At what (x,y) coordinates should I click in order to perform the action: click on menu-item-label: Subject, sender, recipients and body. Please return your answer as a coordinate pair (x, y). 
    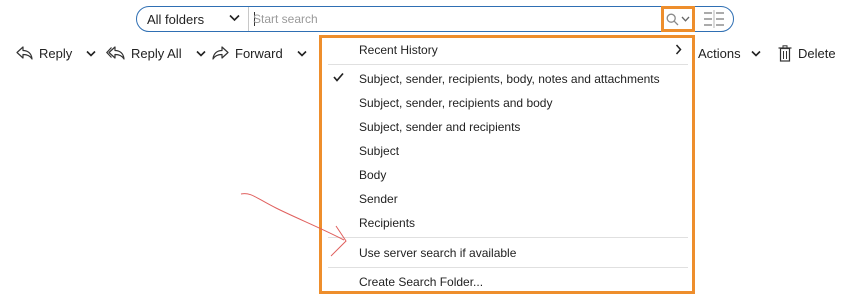
    Looking at the image, I should click on (456, 103).